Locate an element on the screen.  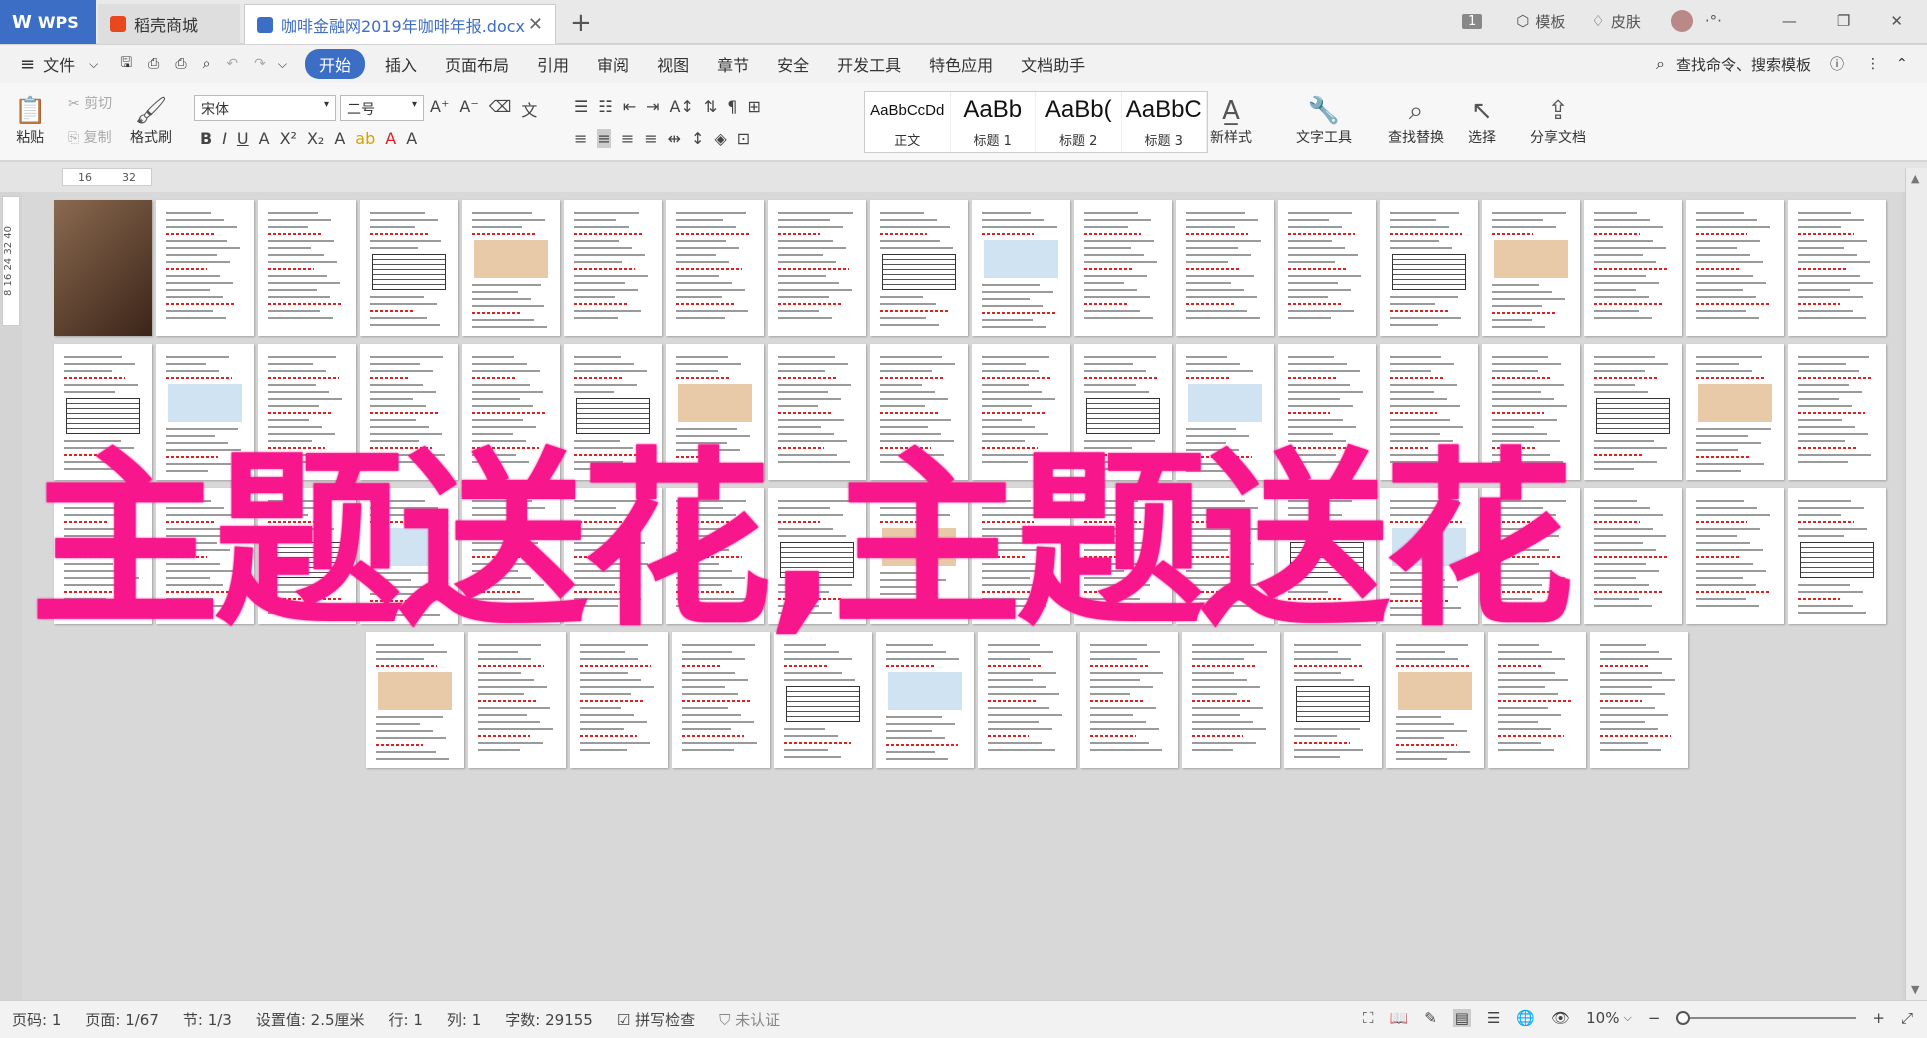
text-effect-icon: A is located at coordinates (339, 138).